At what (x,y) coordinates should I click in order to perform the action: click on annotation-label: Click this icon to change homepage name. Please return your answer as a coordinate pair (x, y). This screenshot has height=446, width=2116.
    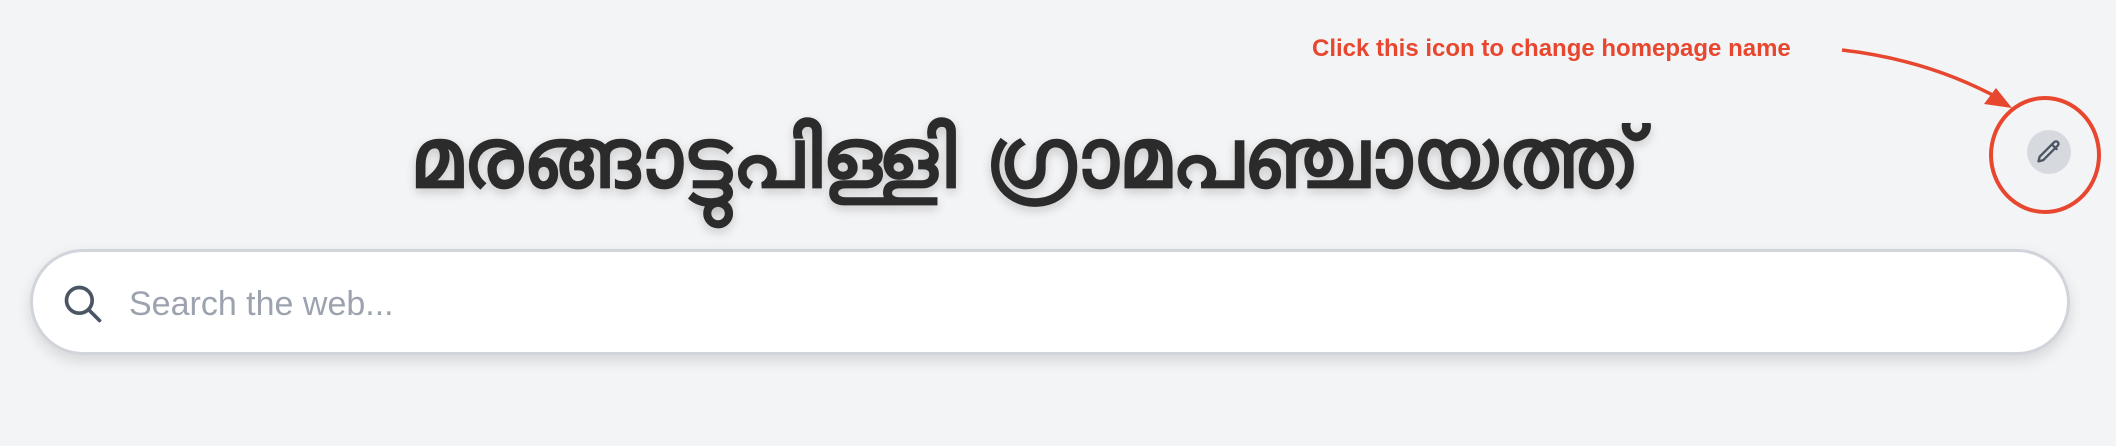
    Looking at the image, I should click on (1551, 48).